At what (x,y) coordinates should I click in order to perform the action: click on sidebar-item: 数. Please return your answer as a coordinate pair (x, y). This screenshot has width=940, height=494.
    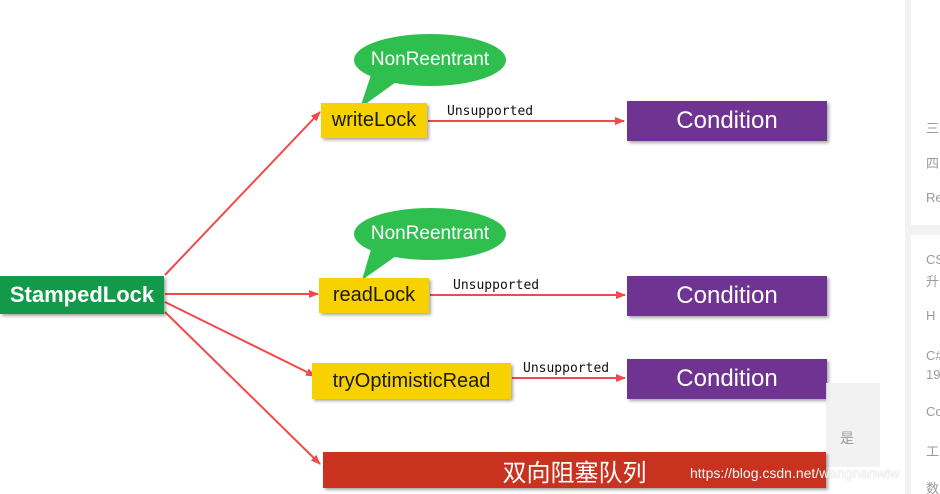
    Looking at the image, I should click on (932, 486).